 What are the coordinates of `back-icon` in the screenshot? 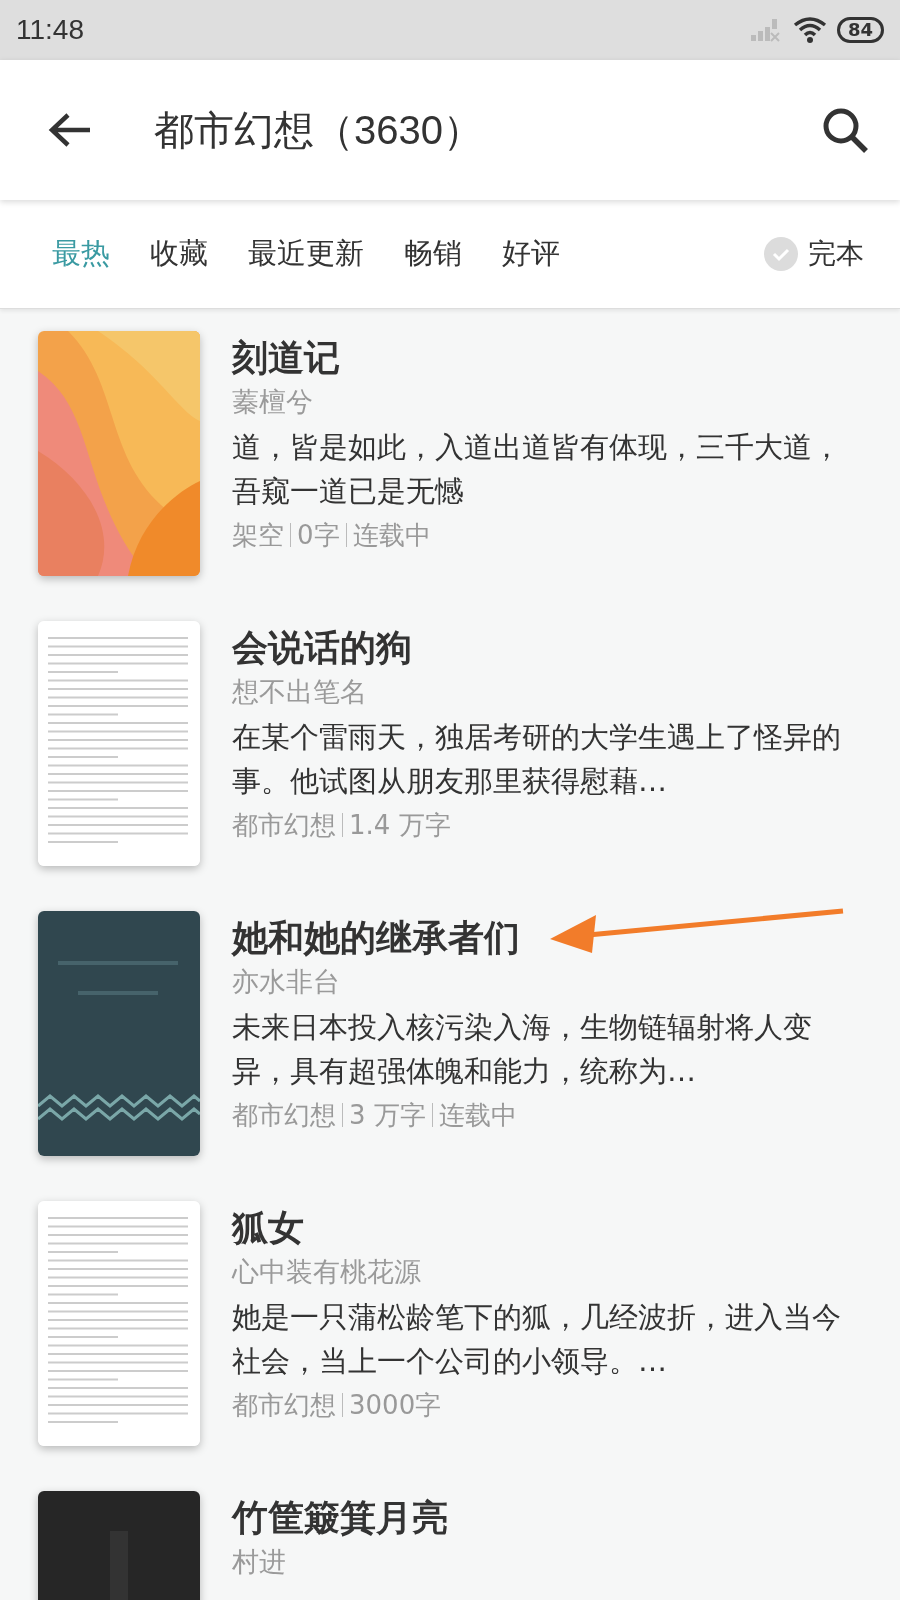 It's located at (70, 130).